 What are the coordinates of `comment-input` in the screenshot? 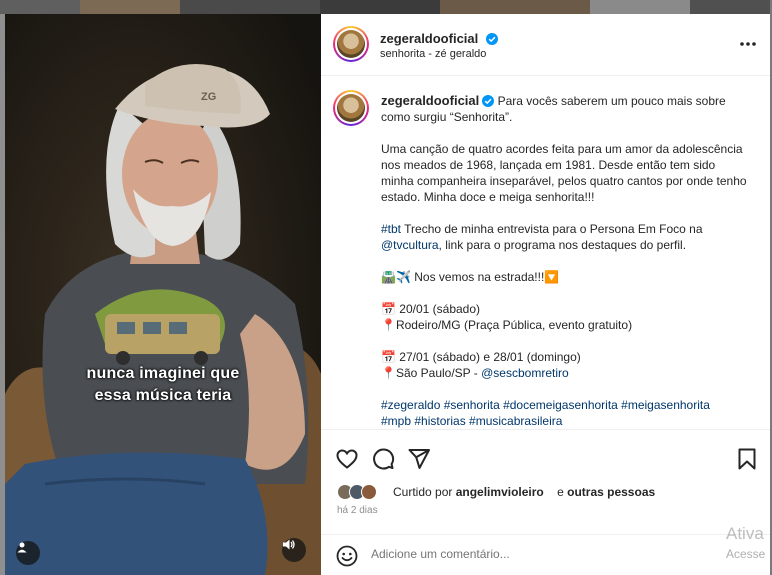 It's located at (521, 554).